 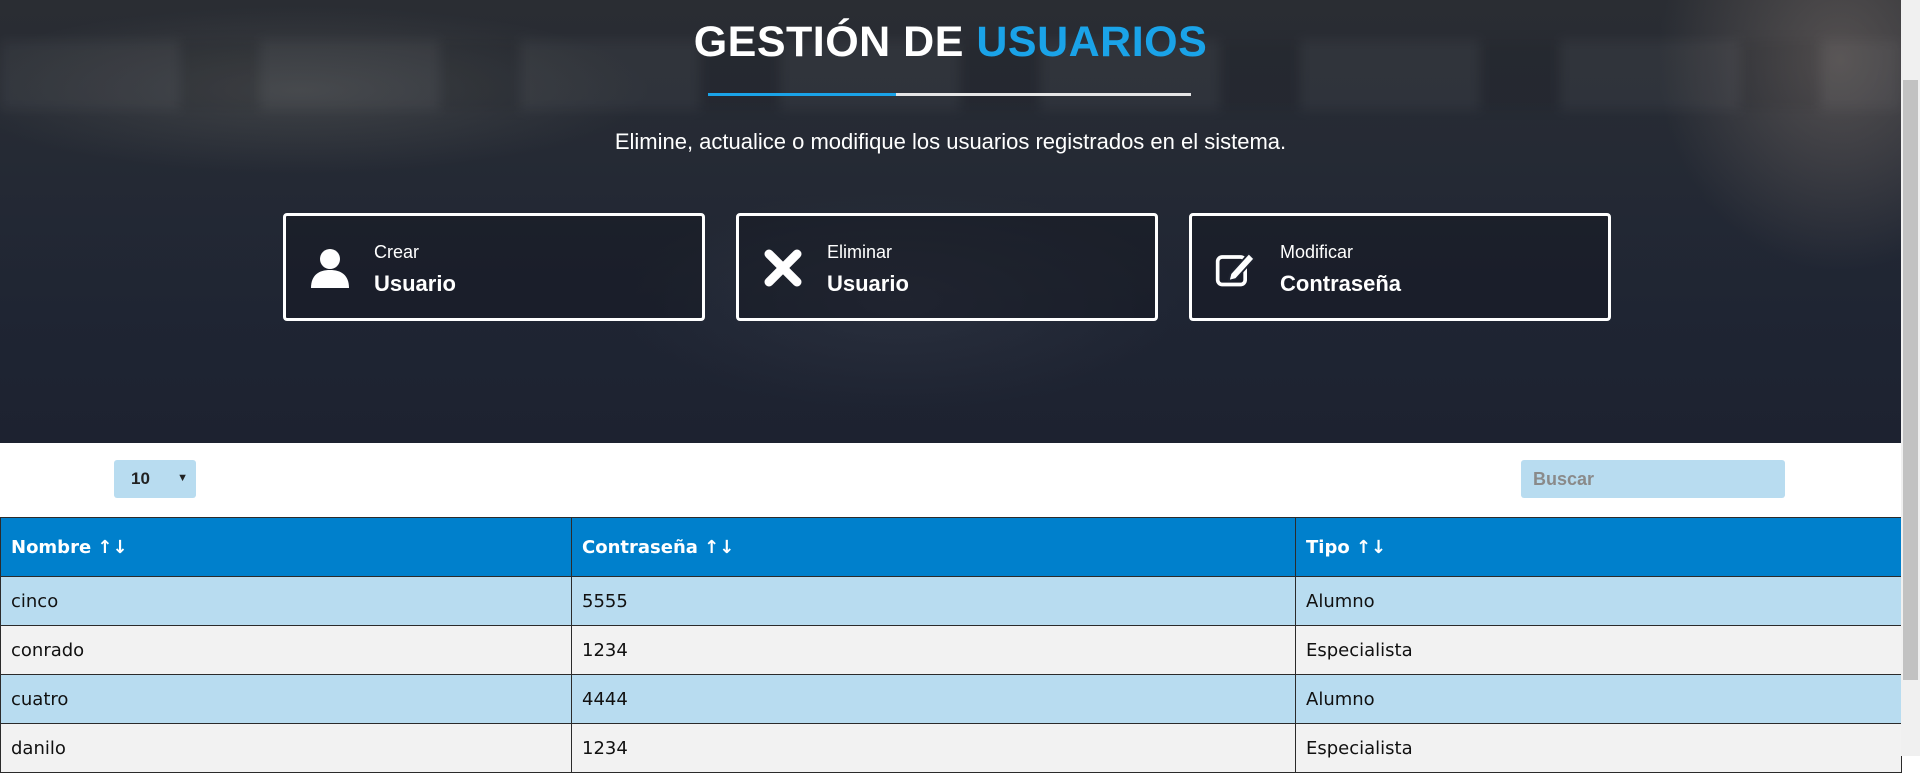 I want to click on title-divider-accent, so click(x=802, y=94).